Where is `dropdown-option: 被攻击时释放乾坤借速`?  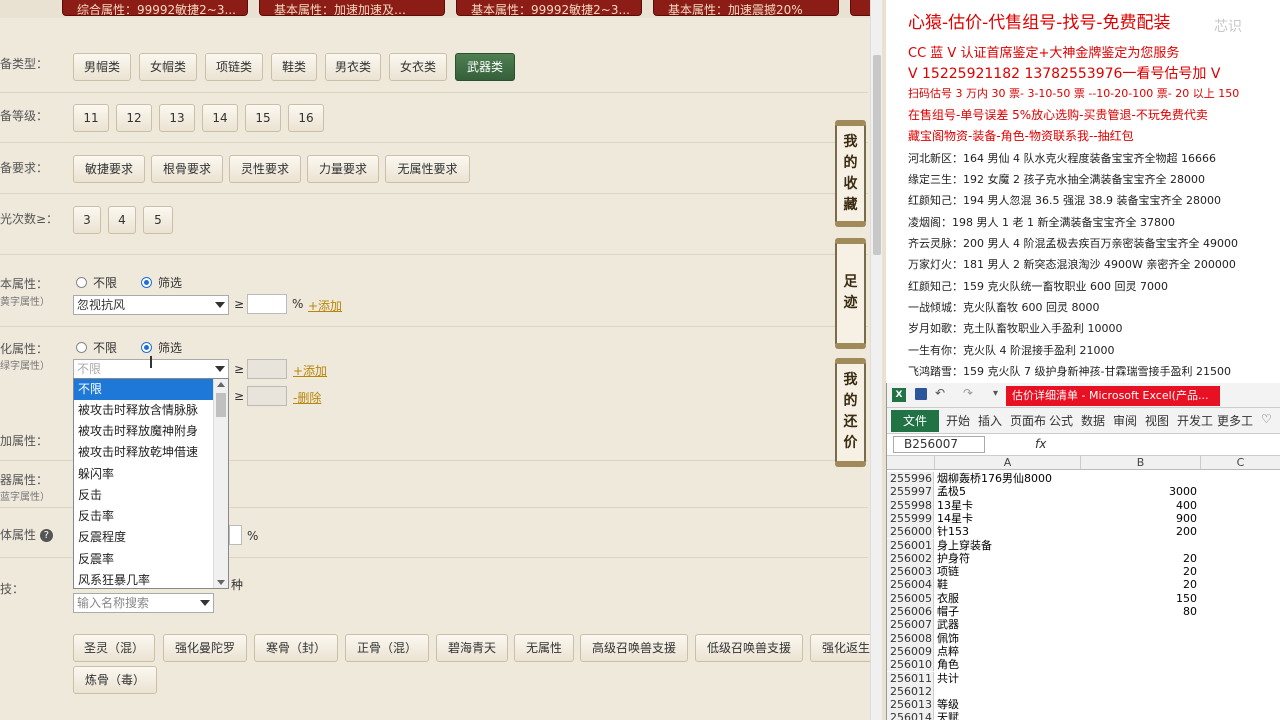
dropdown-option: 被攻击时释放乾坤借速 is located at coordinates (144, 452).